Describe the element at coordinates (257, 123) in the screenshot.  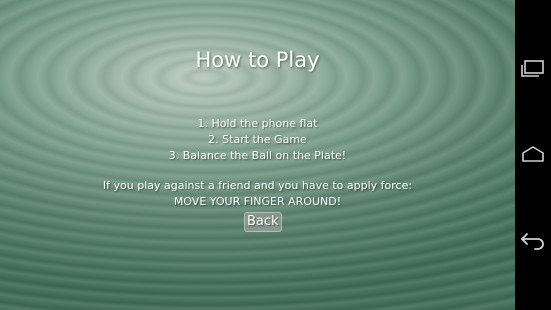
I see `instruction-step: 1. Hold the phone flat` at that location.